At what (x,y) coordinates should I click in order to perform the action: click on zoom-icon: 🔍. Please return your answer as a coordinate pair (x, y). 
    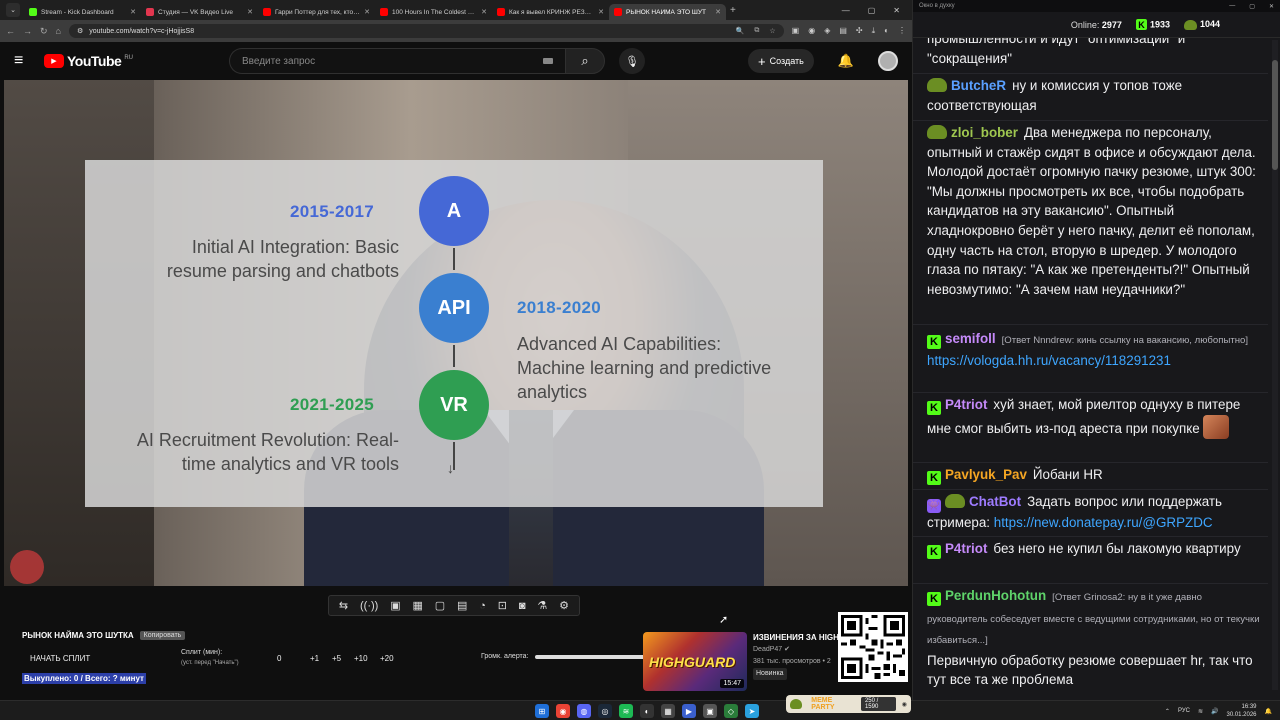
    Looking at the image, I should click on (740, 31).